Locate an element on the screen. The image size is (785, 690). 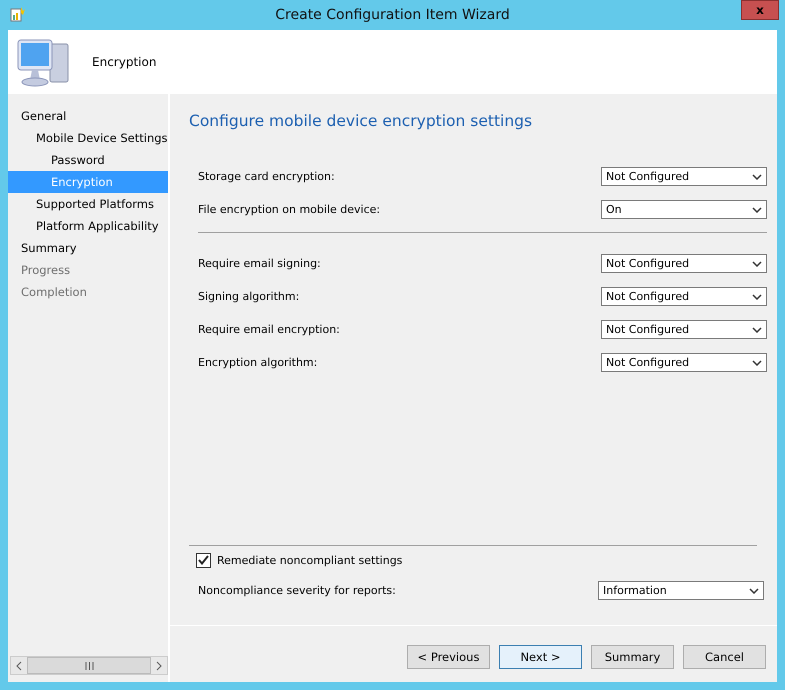
wizard-button: Next > is located at coordinates (540, 657).